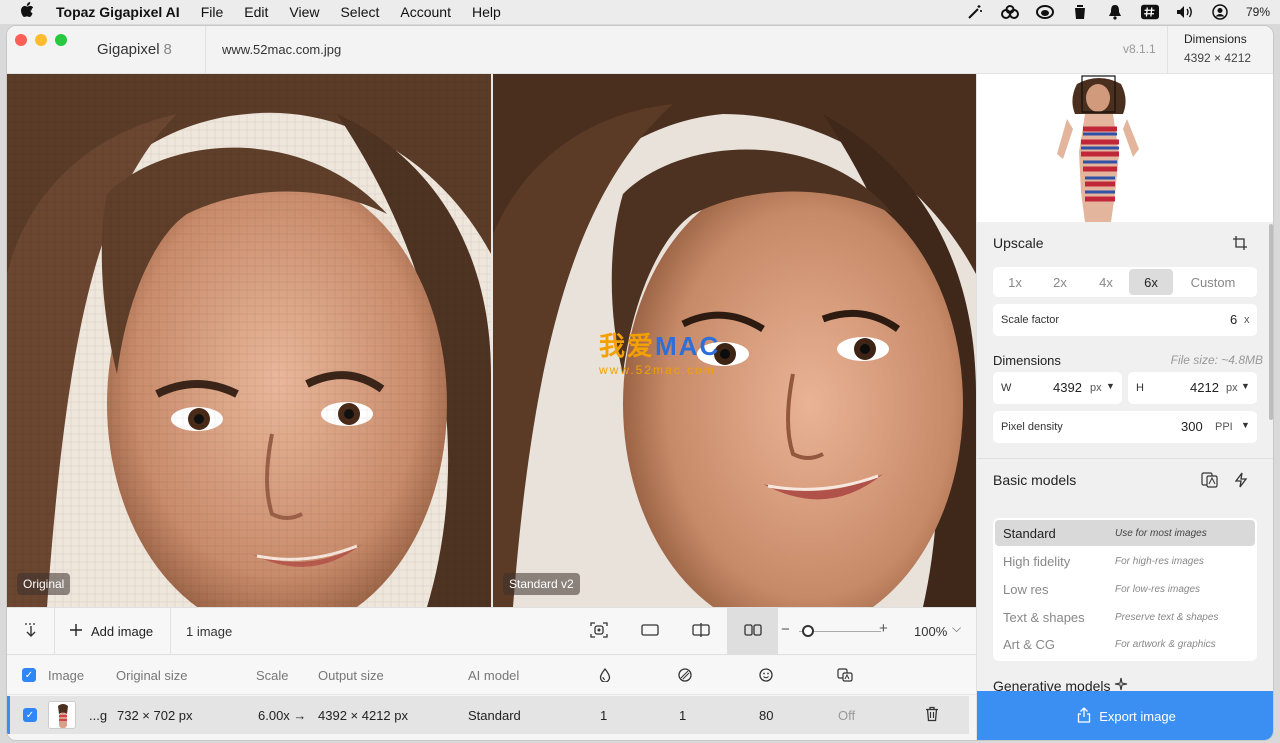 The width and height of the screenshot is (1280, 743). I want to click on scale-factor-field: Scale factor 6 x, so click(1125, 320).